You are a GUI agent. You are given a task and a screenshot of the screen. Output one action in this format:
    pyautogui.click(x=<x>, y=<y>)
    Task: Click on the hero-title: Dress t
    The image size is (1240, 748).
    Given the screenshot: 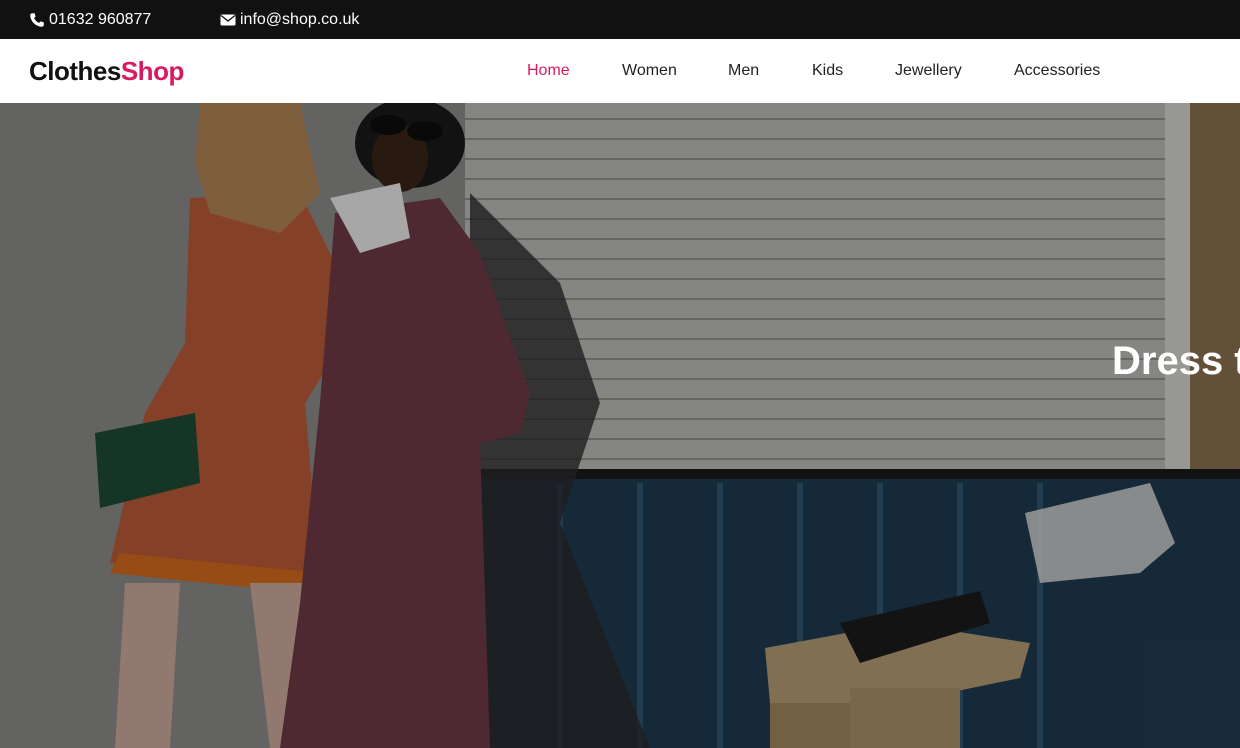 What is the action you would take?
    pyautogui.click(x=1176, y=361)
    